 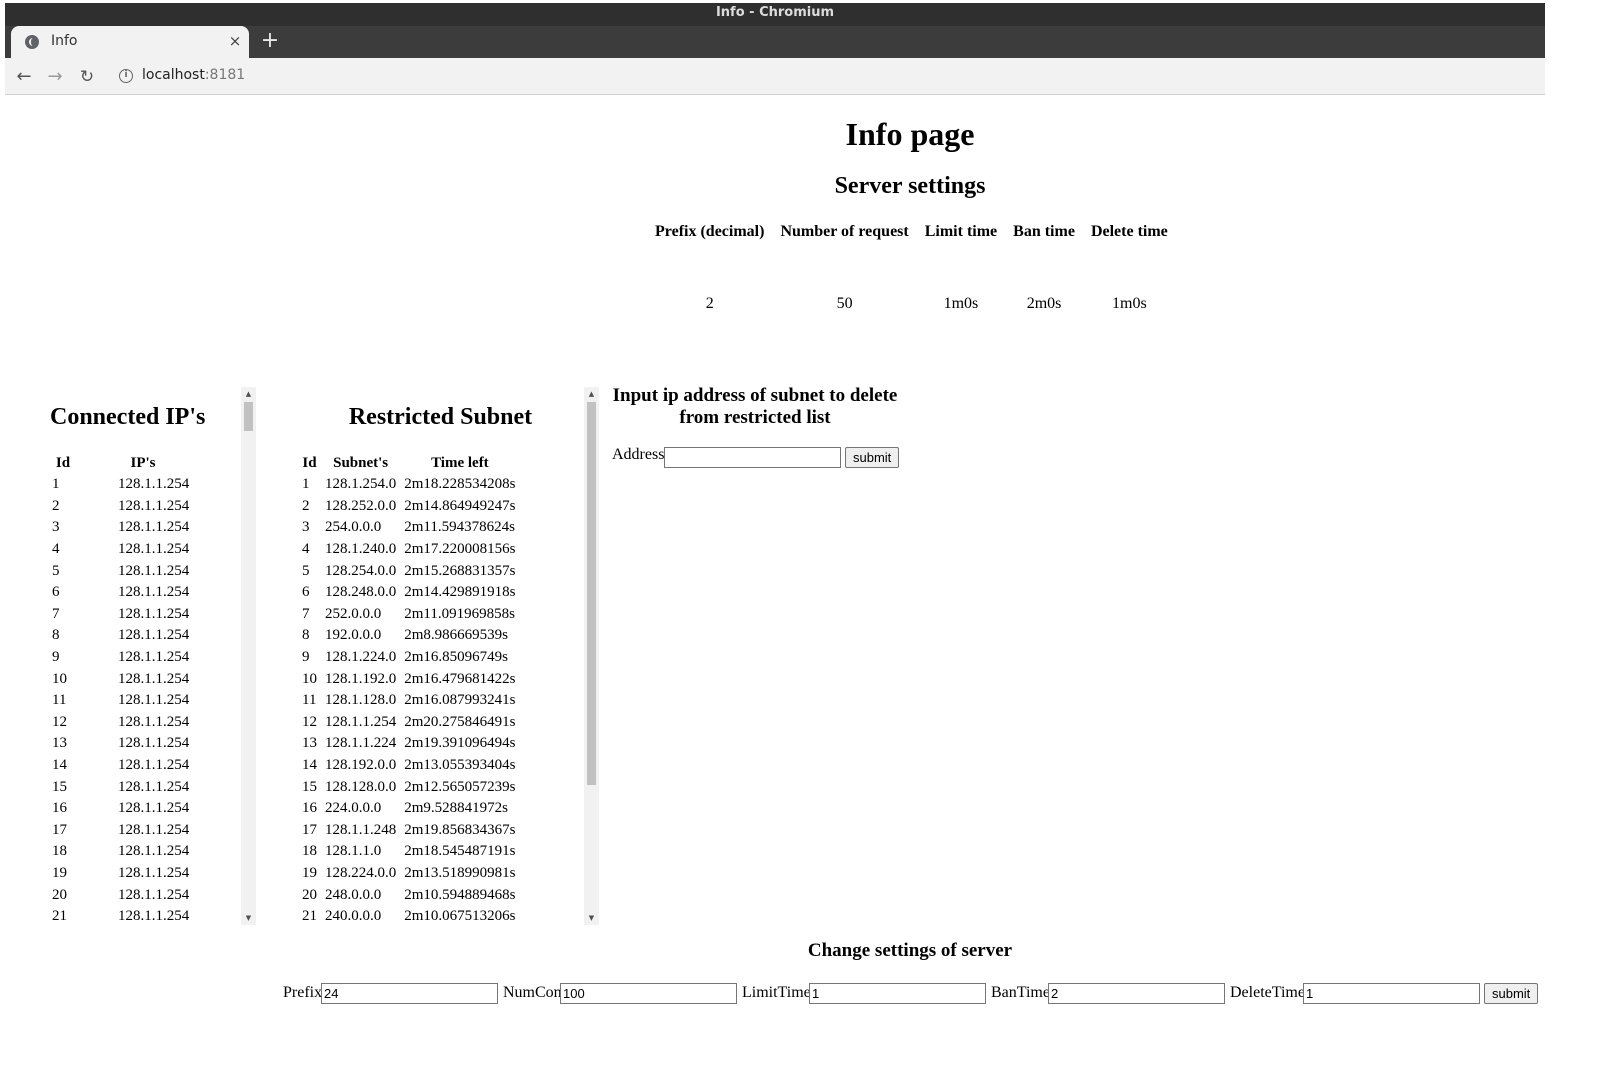 I want to click on row-id-cell: 8, so click(x=56, y=635).